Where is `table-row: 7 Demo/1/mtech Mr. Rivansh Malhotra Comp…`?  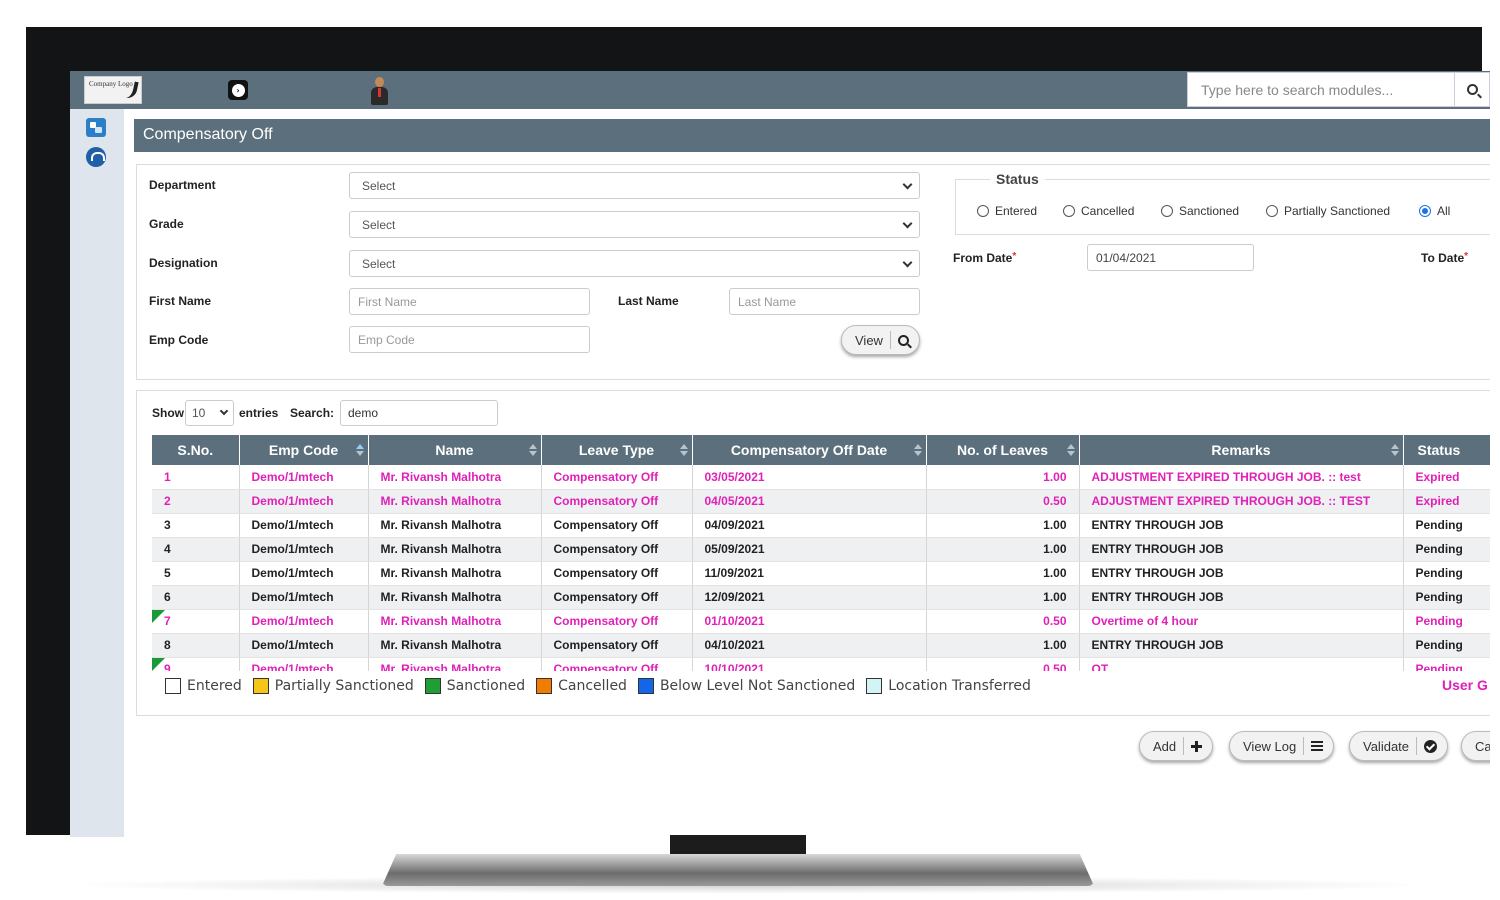 table-row: 7 Demo/1/mtech Mr. Rivansh Malhotra Comp… is located at coordinates (821, 621).